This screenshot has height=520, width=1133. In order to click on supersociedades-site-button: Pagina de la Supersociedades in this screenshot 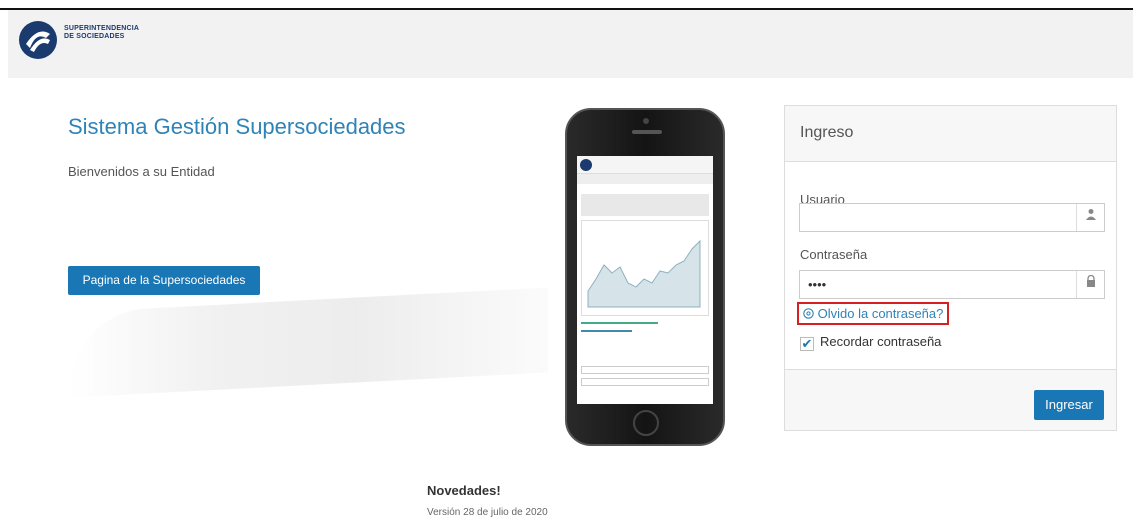, I will do `click(164, 280)`.